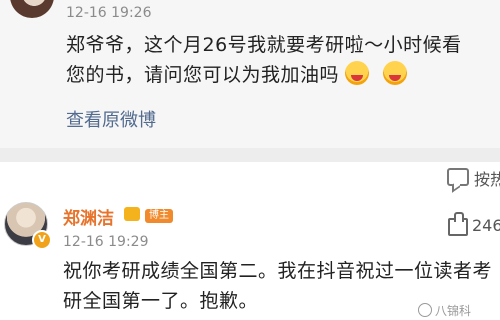 This screenshot has width=500, height=320. Describe the element at coordinates (111, 119) in the screenshot. I see `view-original-link: 查看原微博` at that location.